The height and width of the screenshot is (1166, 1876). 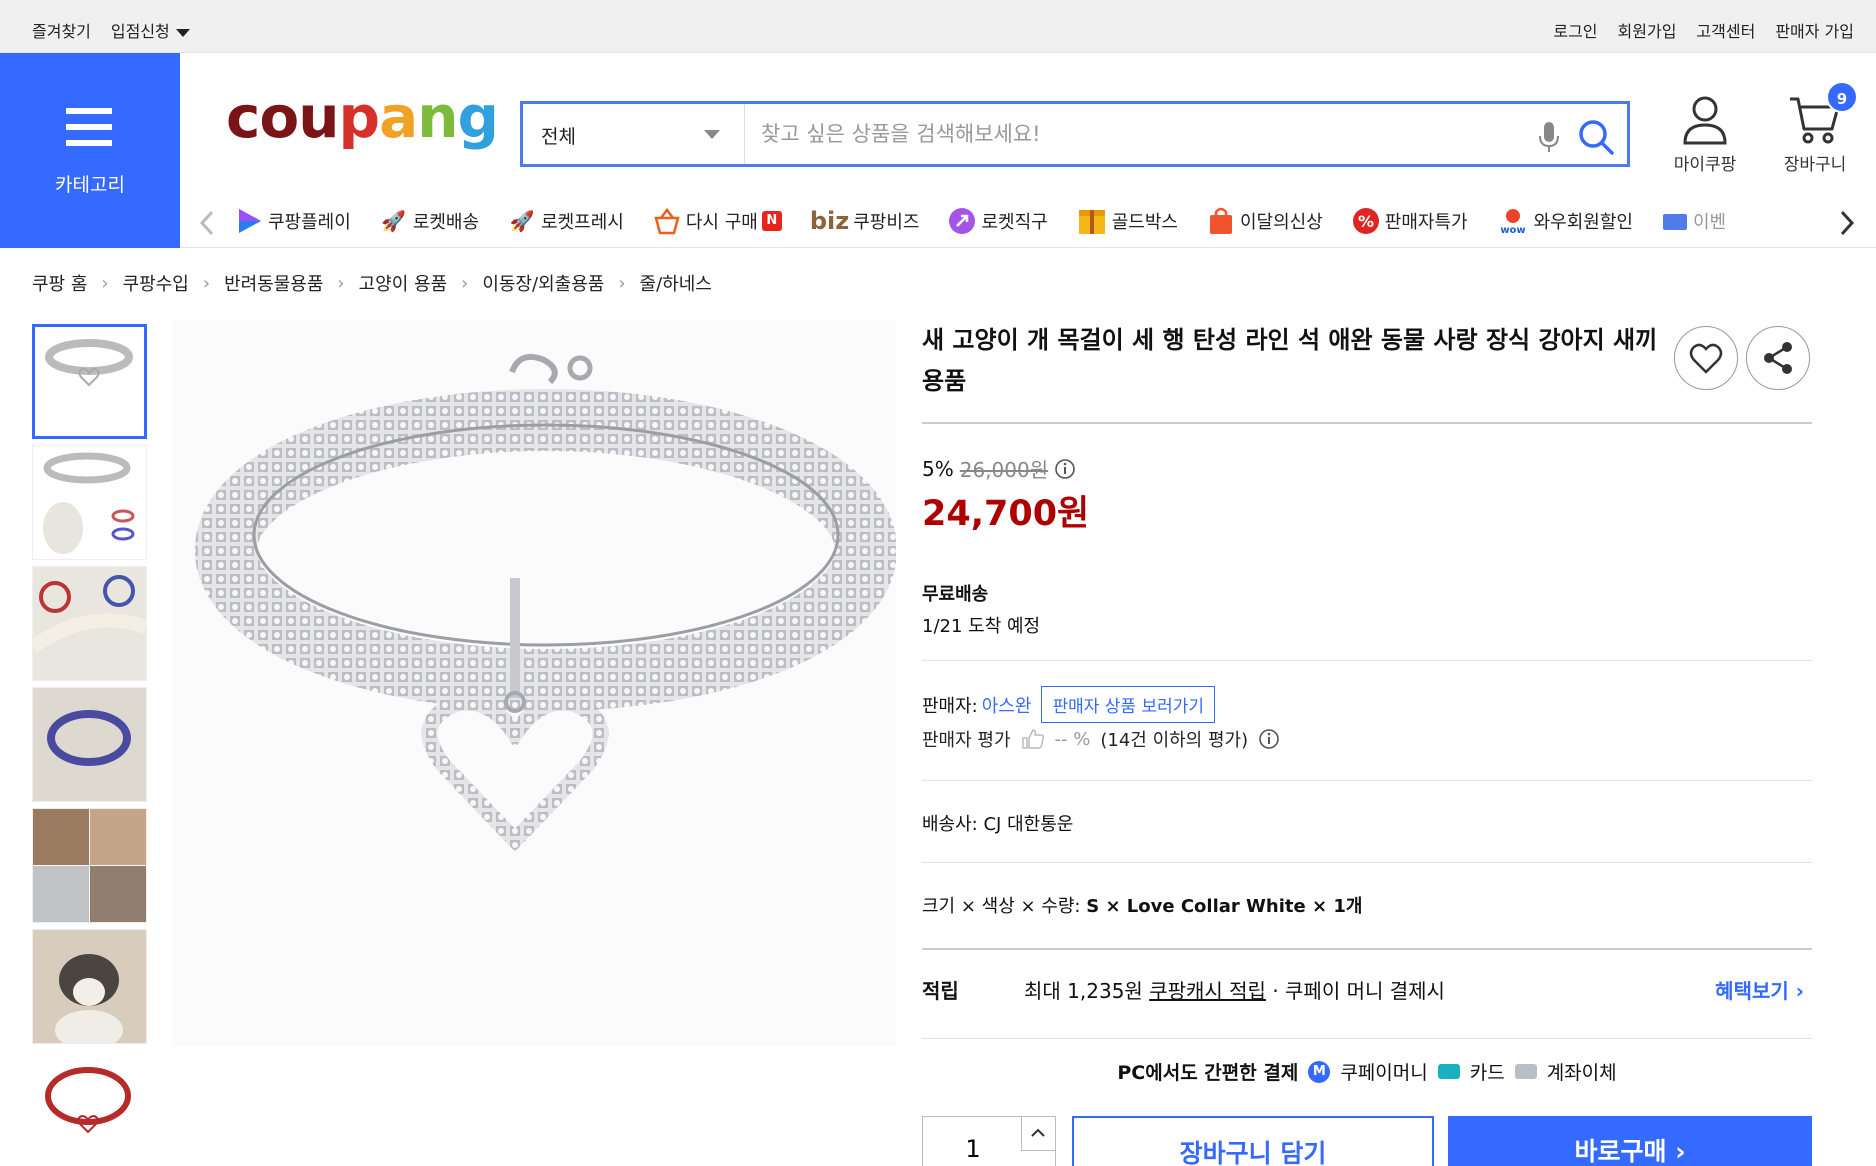 What do you see at coordinates (292, 221) in the screenshot?
I see `nav-item-coupangplay: 쿠팡플레이` at bounding box center [292, 221].